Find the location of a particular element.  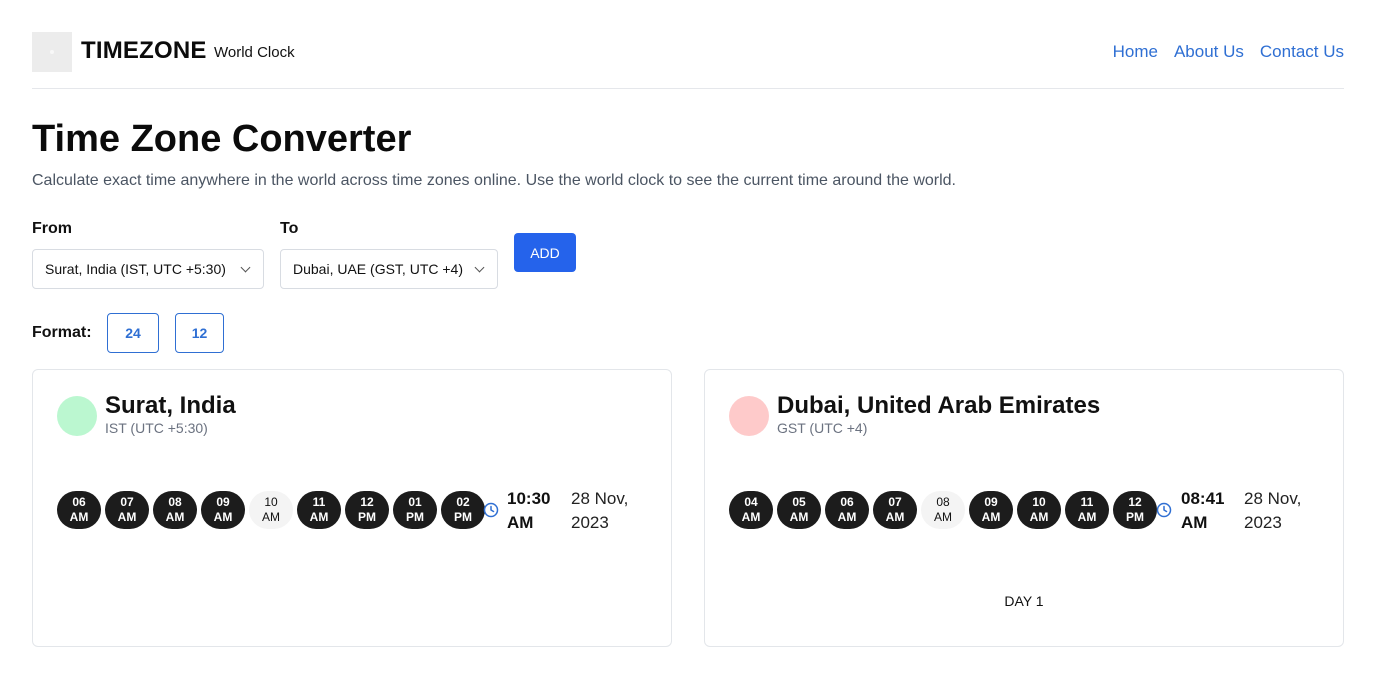

hour-value: 02 is located at coordinates (463, 502).